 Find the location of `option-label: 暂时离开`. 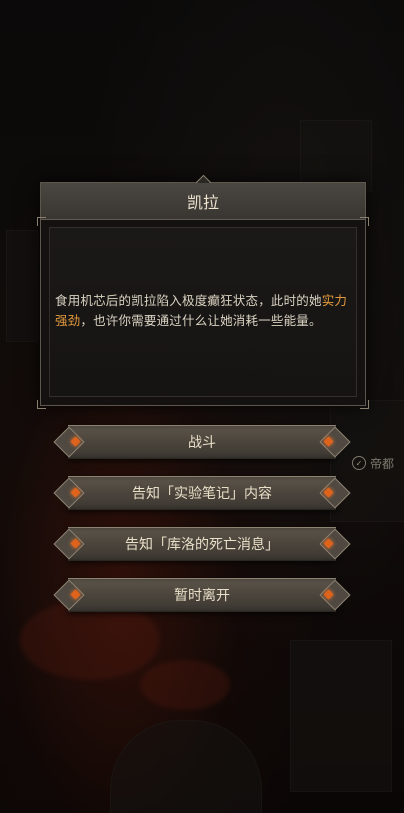

option-label: 暂时离开 is located at coordinates (202, 596).